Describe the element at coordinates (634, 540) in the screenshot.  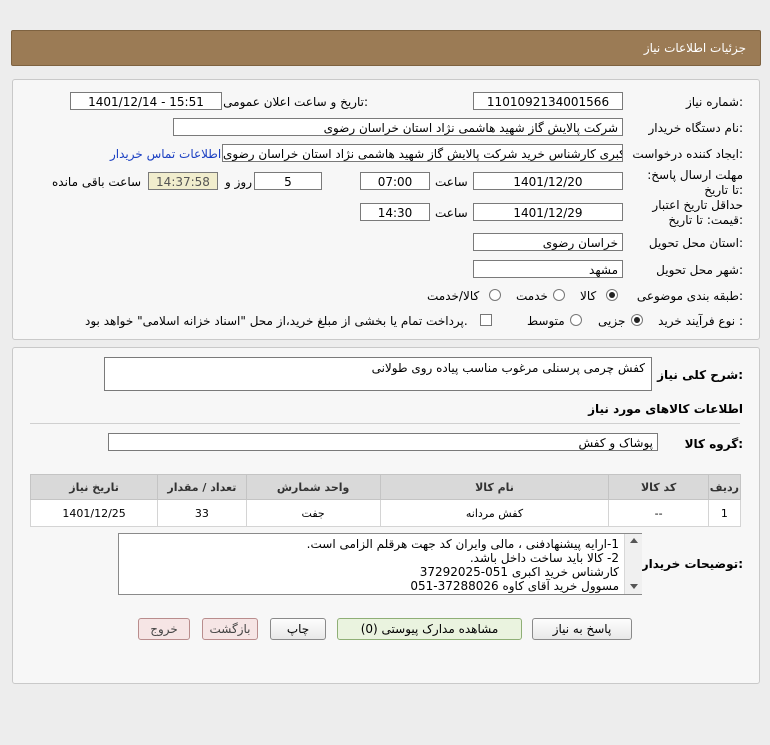
I see `scroll-up-icon` at that location.